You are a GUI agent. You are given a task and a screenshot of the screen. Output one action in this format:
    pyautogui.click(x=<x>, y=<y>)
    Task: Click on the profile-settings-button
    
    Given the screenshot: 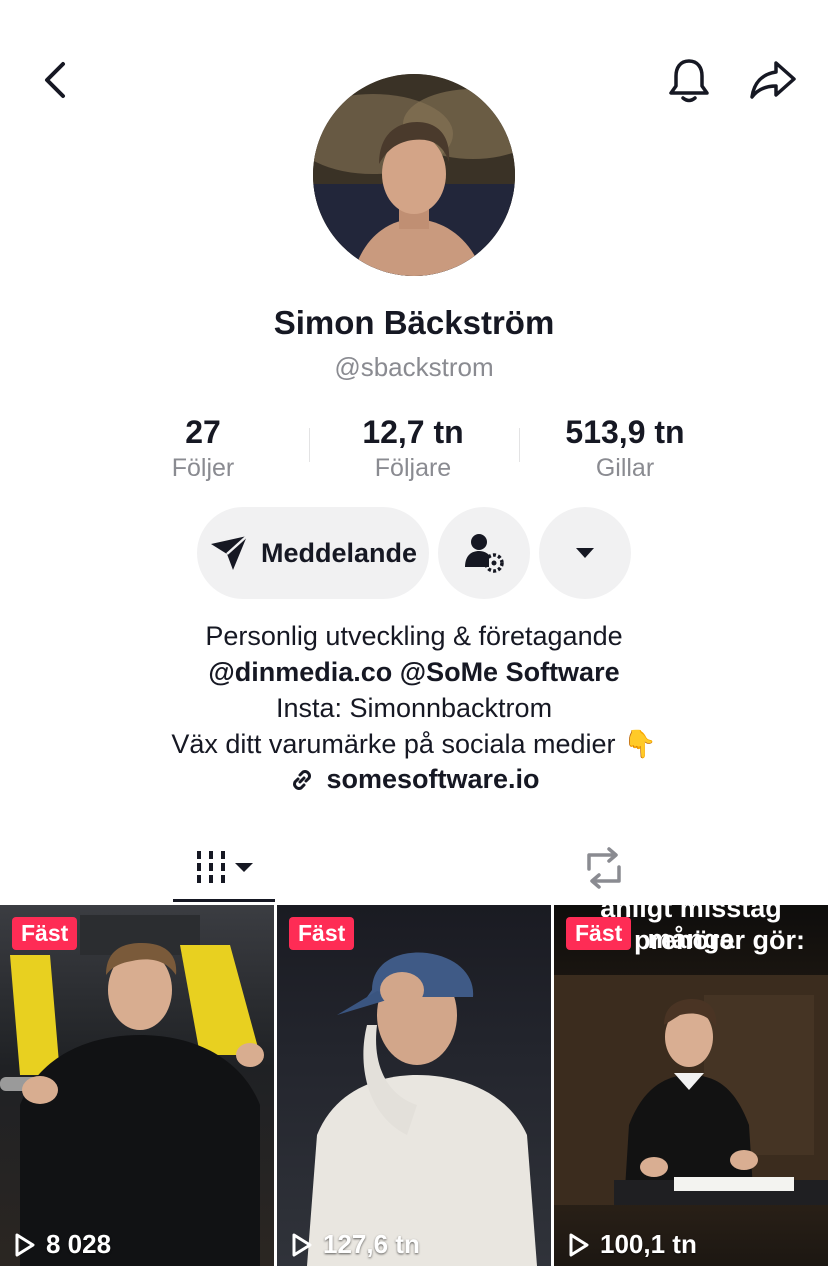 What is the action you would take?
    pyautogui.click(x=484, y=553)
    